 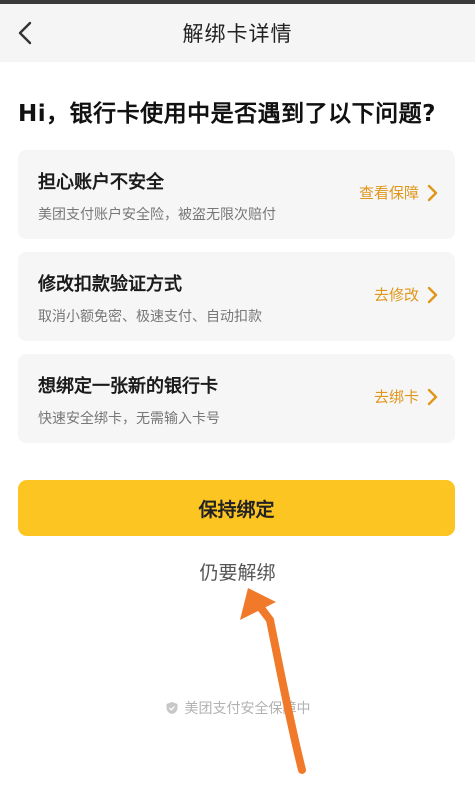 I want to click on card-title: 修改扣款验证方式, so click(x=110, y=284).